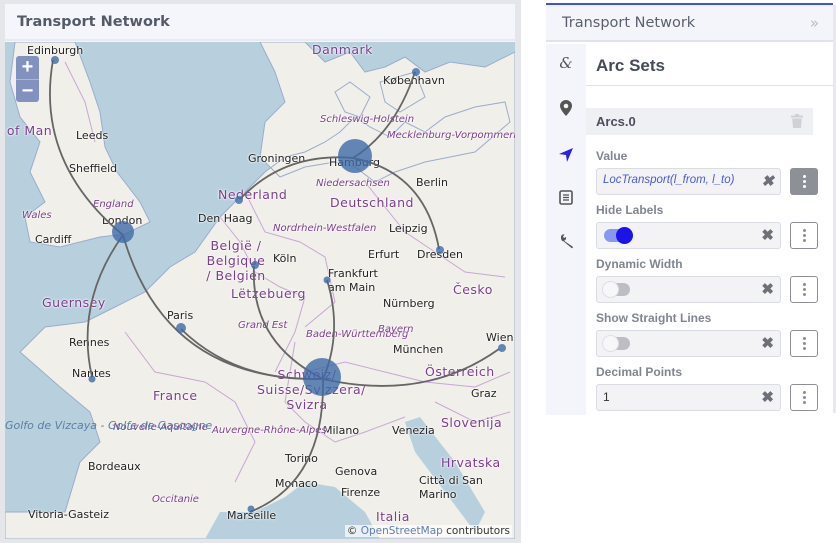 The height and width of the screenshot is (543, 836). Describe the element at coordinates (767, 289) in the screenshot. I see `clear-dynamic-width-icon: ✖` at that location.